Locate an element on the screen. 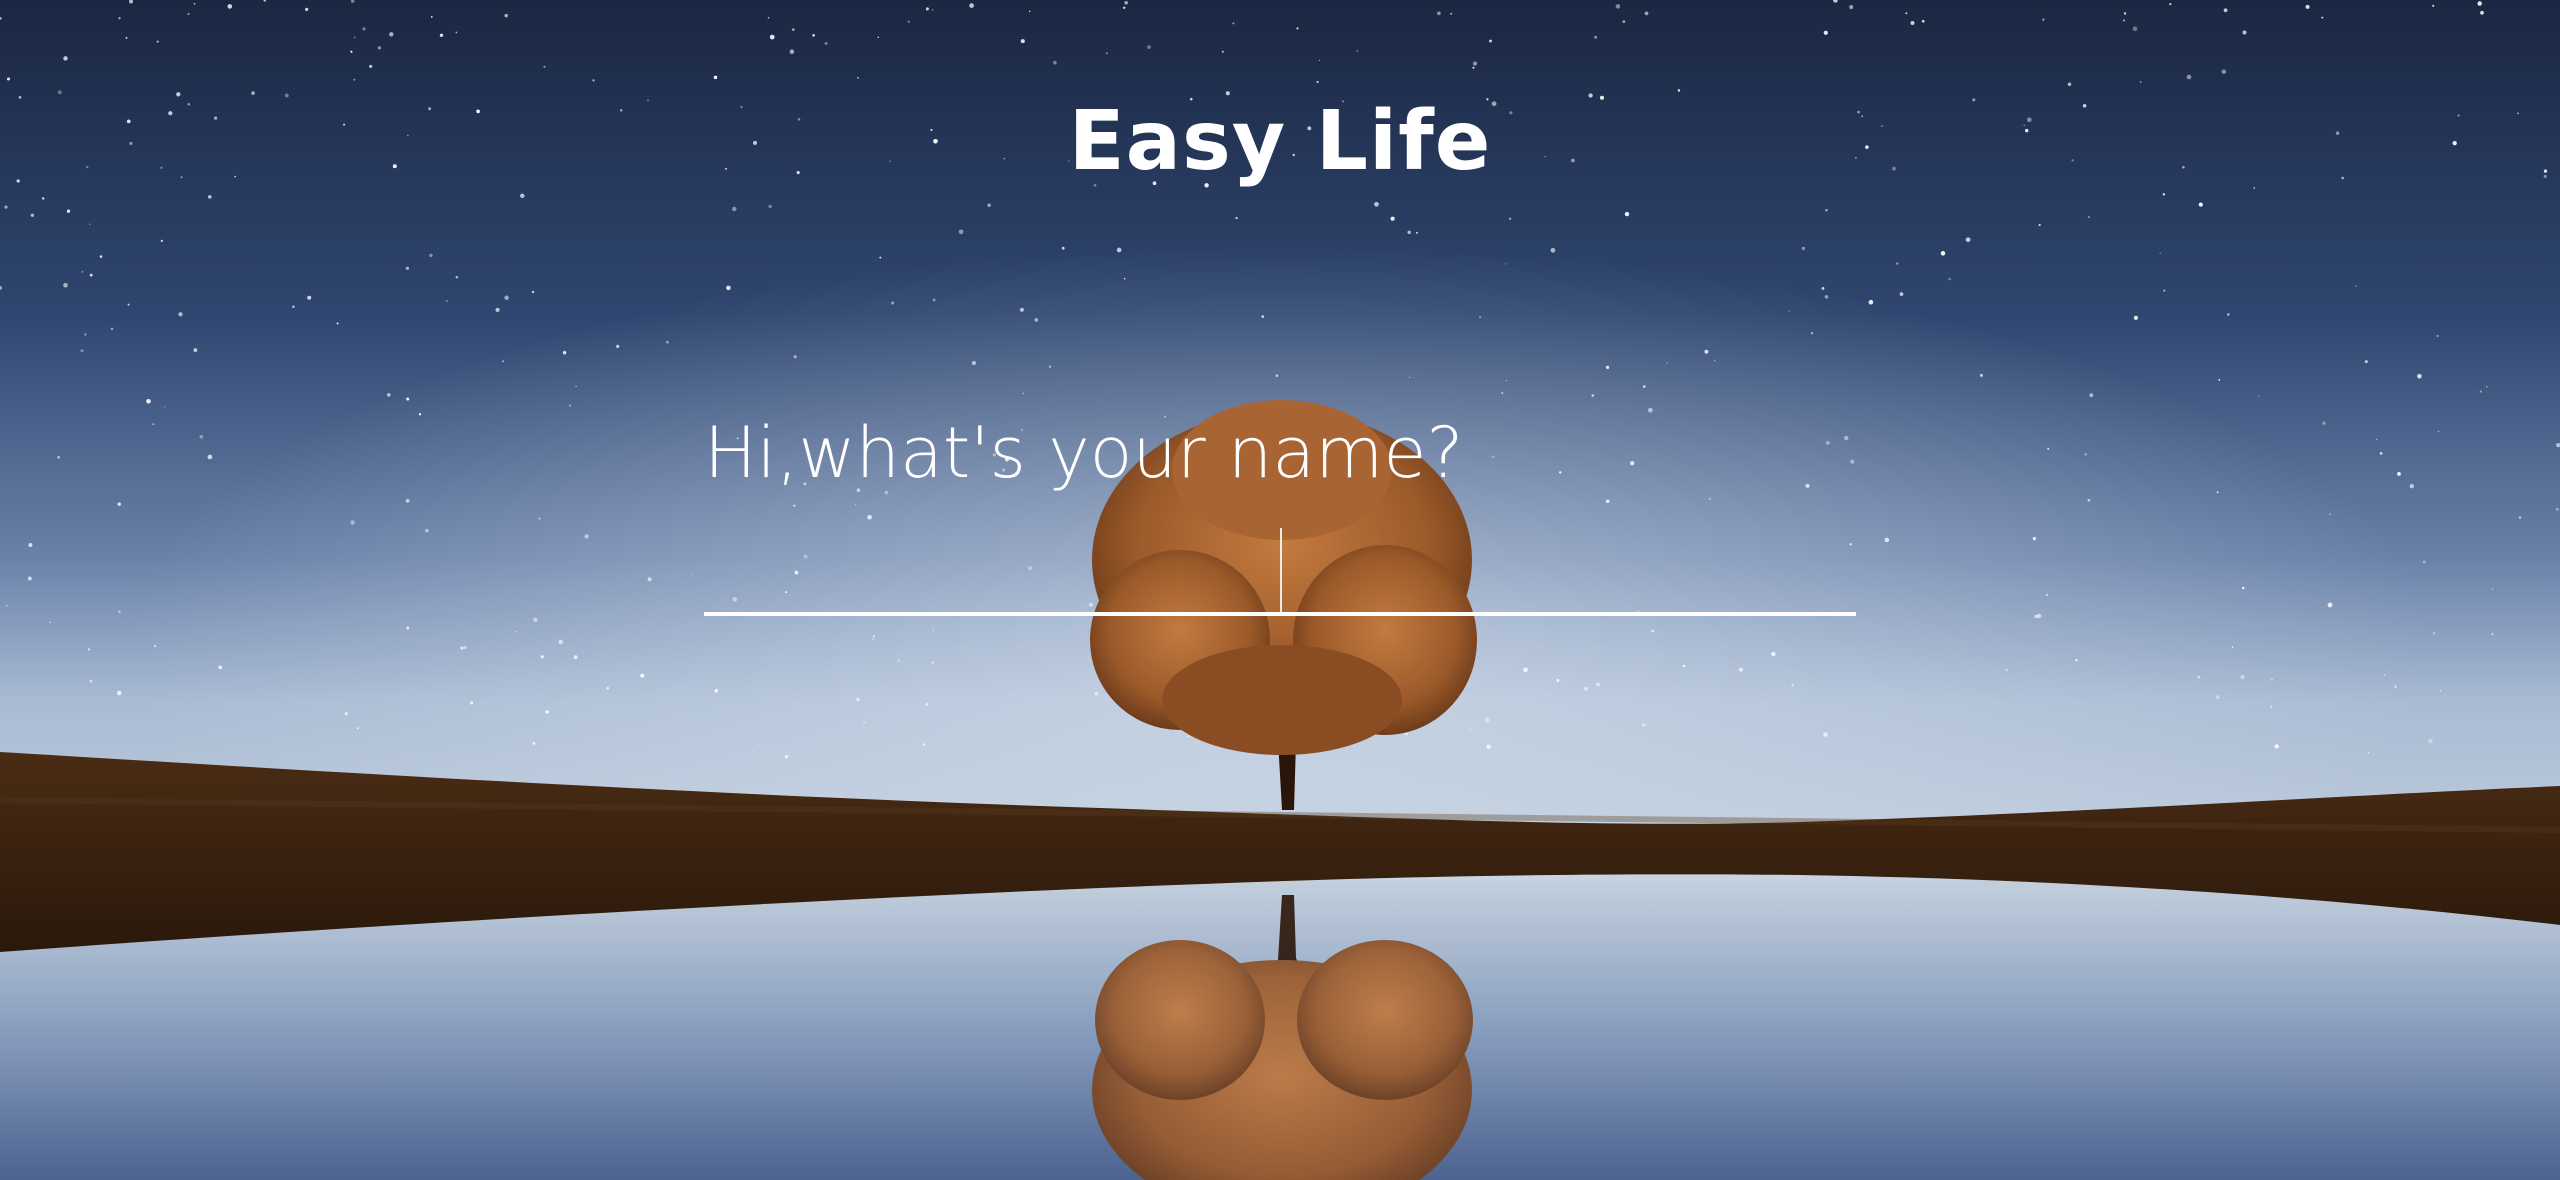  name-prompt: Hi,what's your name? is located at coordinates (1084, 453).